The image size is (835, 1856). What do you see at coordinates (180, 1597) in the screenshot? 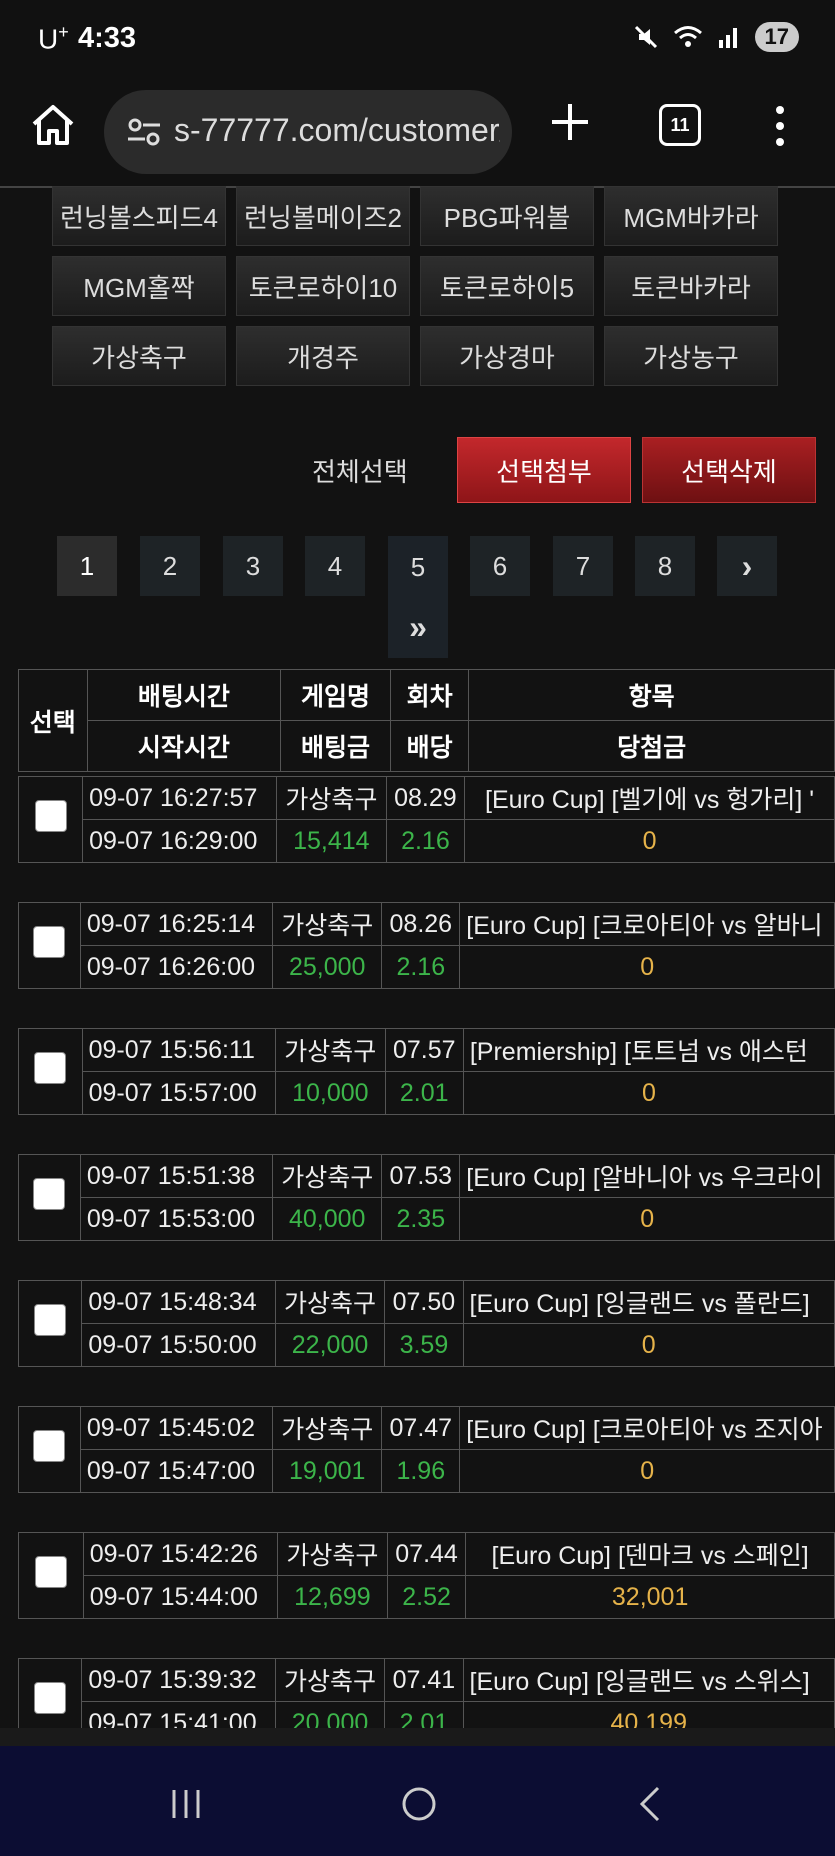
I see `start-time: 09-07 15:44:00` at bounding box center [180, 1597].